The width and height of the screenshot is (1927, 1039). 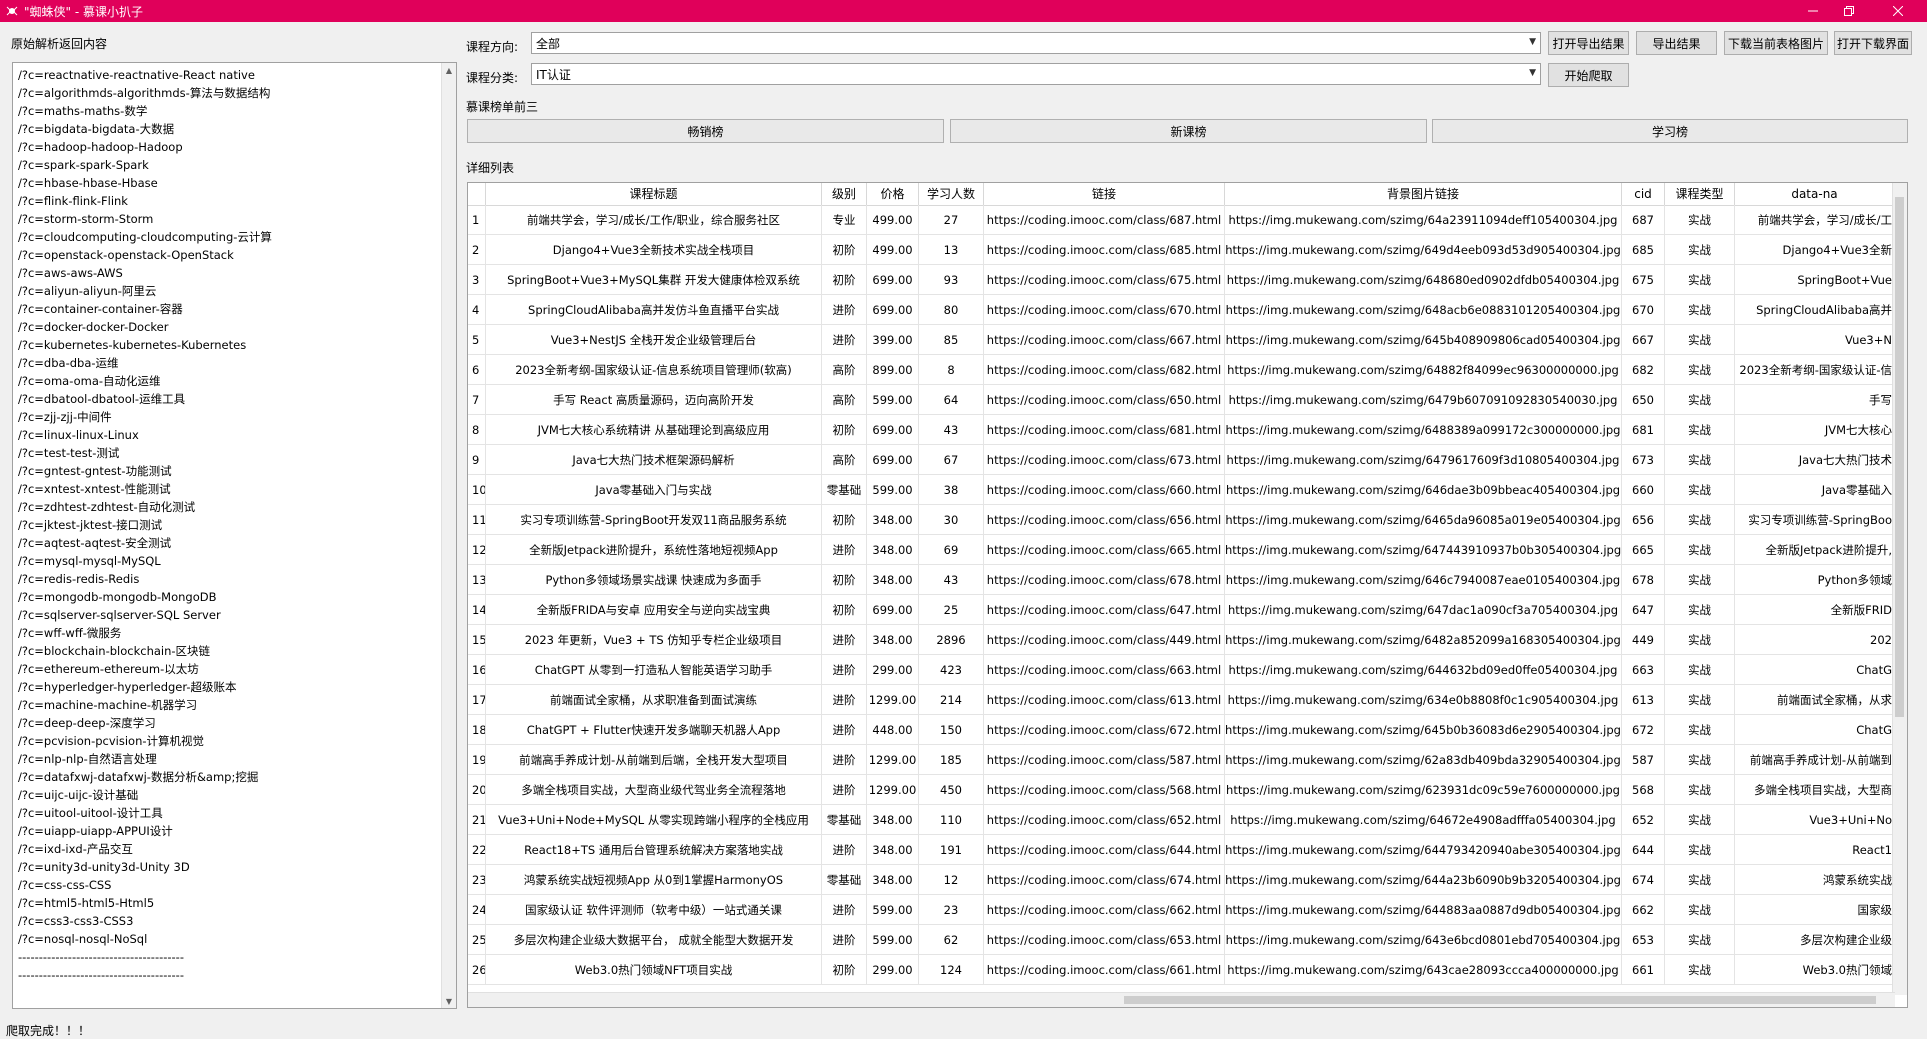 What do you see at coordinates (1588, 75) in the screenshot?
I see `start-crawl-button: 开始爬取` at bounding box center [1588, 75].